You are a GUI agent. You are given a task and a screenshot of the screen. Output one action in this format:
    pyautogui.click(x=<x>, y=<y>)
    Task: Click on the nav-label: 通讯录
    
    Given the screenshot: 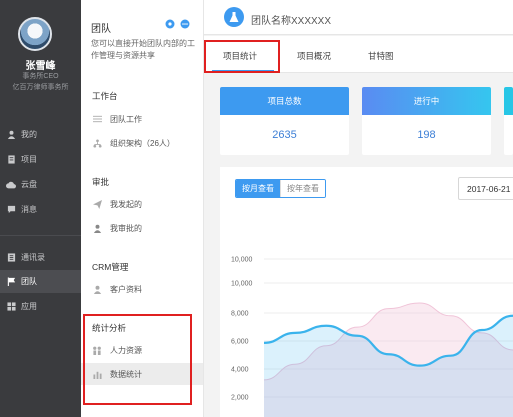 What is the action you would take?
    pyautogui.click(x=33, y=257)
    